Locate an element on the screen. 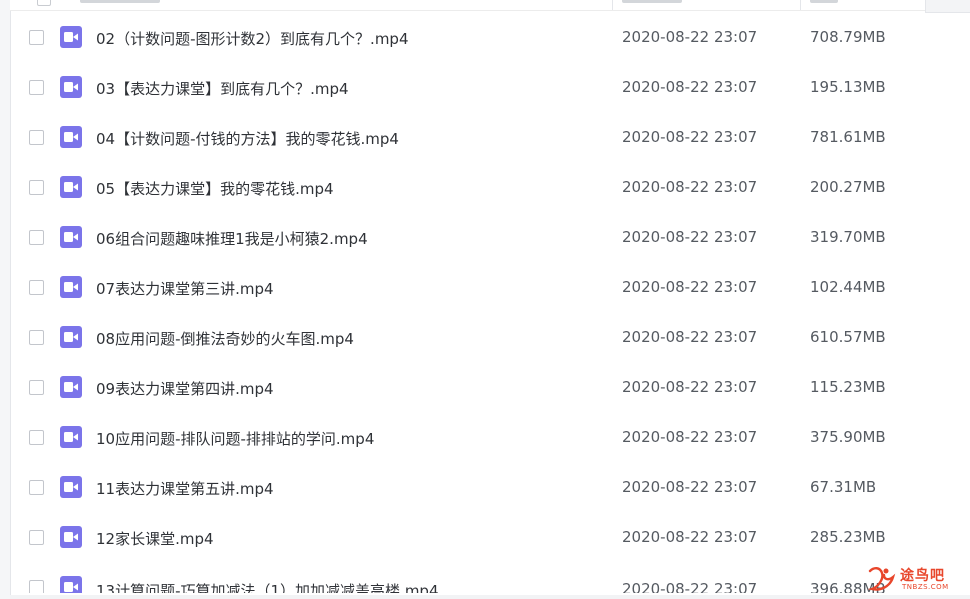 This screenshot has height=599, width=970. file-name: 03【表达力课堂】到底有几个？.mp4 is located at coordinates (222, 88).